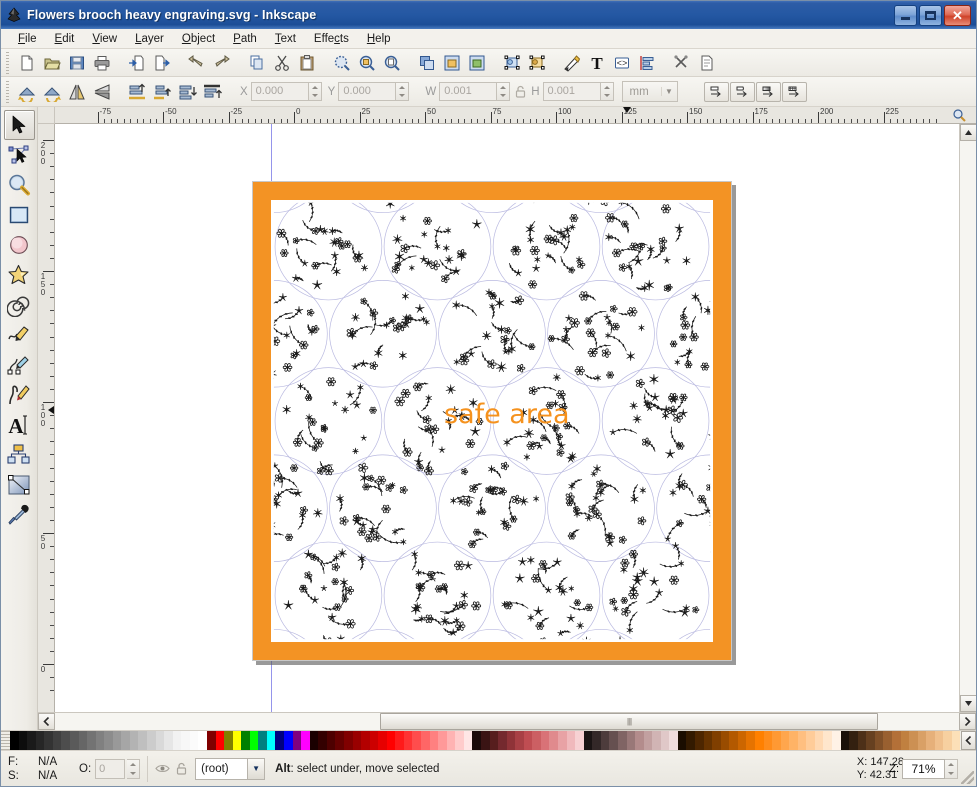 The height and width of the screenshot is (787, 977). What do you see at coordinates (46, 418) in the screenshot?
I see `vertical-ruler: 200 150 100 50 0` at bounding box center [46, 418].